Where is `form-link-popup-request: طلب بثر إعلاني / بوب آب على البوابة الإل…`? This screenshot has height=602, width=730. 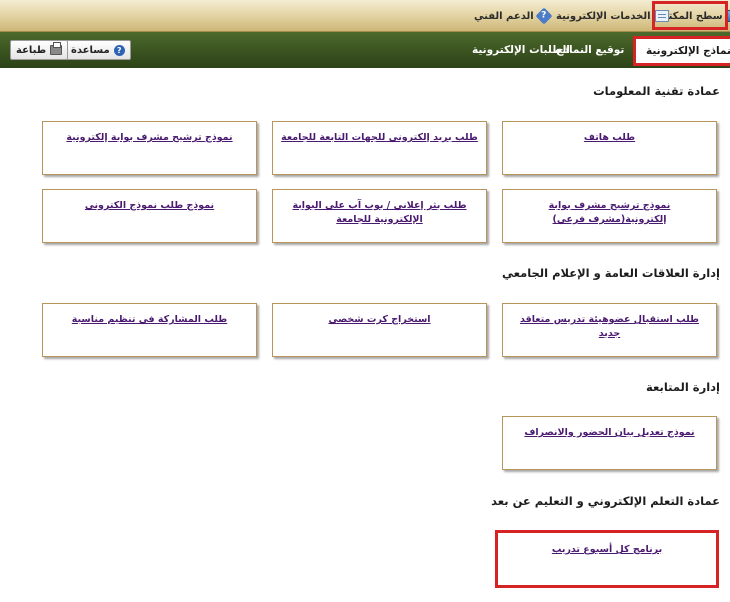
form-link-popup-request: طلب بثر إعلاني / بوب آب على البوابة الإل… is located at coordinates (379, 213).